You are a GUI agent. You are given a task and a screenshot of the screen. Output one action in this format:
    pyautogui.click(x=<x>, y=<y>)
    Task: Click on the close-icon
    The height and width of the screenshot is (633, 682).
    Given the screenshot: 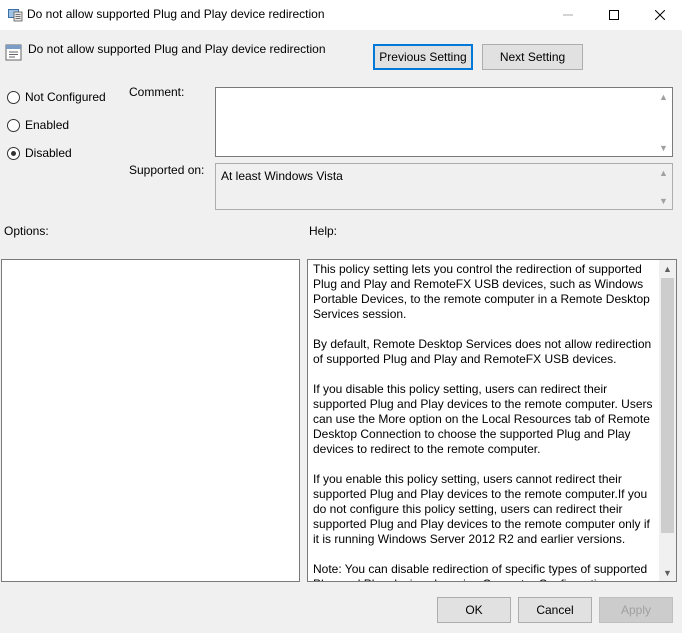 What is the action you would take?
    pyautogui.click(x=660, y=15)
    